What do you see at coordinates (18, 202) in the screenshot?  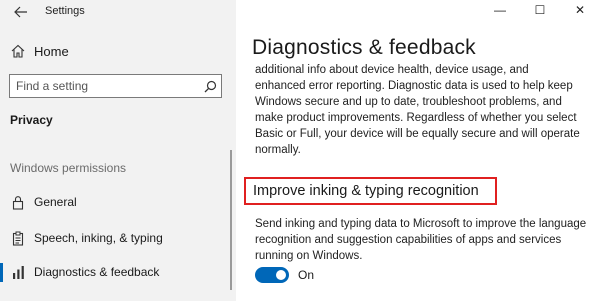 I see `lock-icon` at bounding box center [18, 202].